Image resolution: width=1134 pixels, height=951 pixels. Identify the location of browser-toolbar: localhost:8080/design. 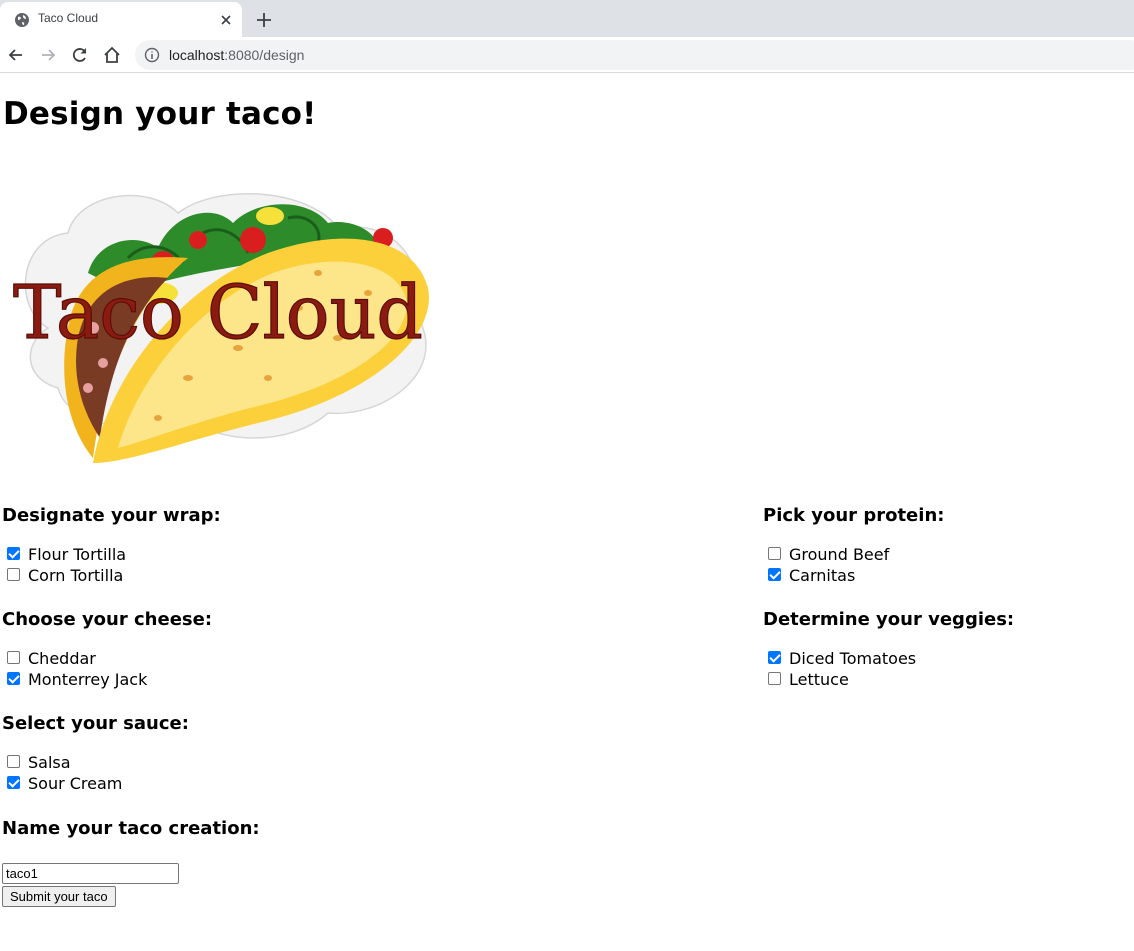
(567, 55).